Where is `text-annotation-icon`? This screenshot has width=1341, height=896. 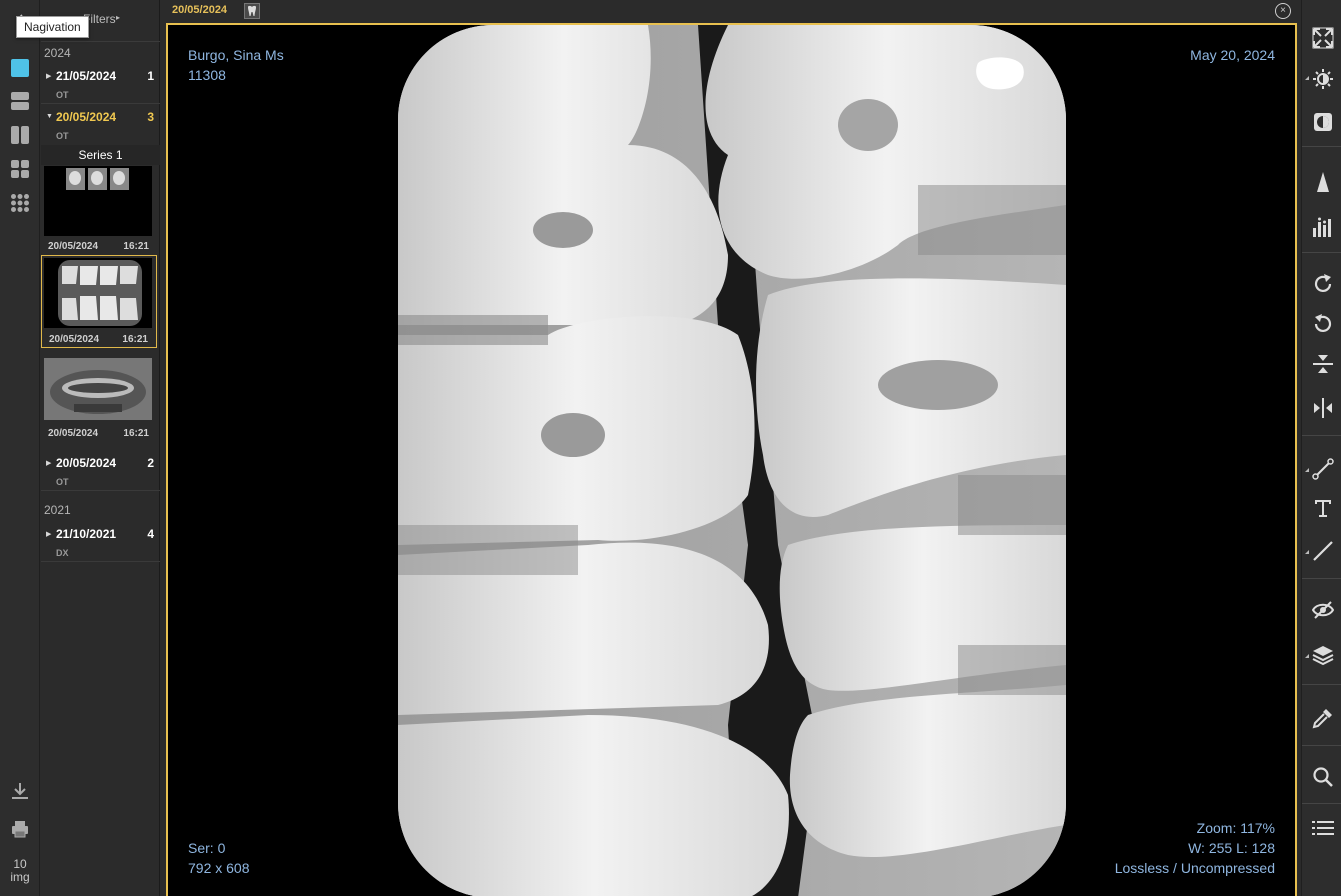
text-annotation-icon is located at coordinates (1323, 508).